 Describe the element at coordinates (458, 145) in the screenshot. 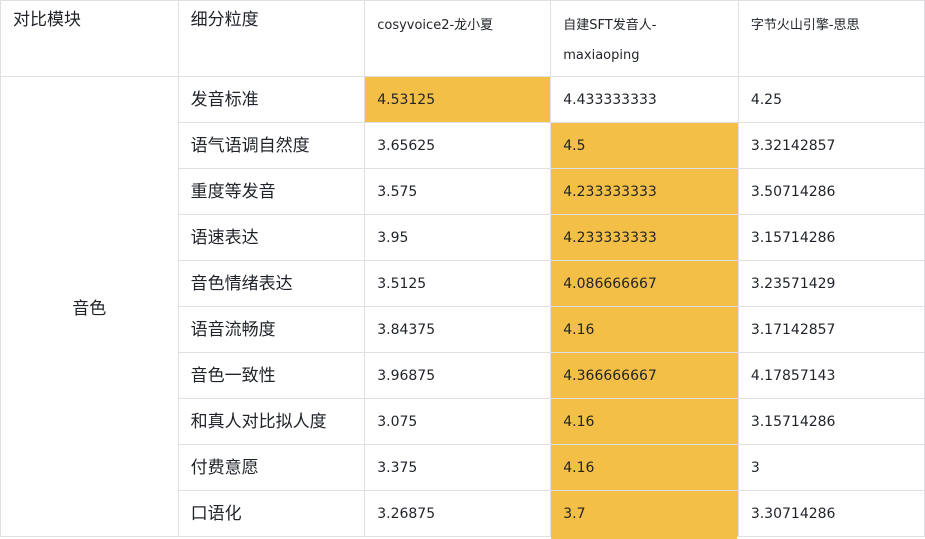

I see `value-cell-a: 3.65625` at that location.